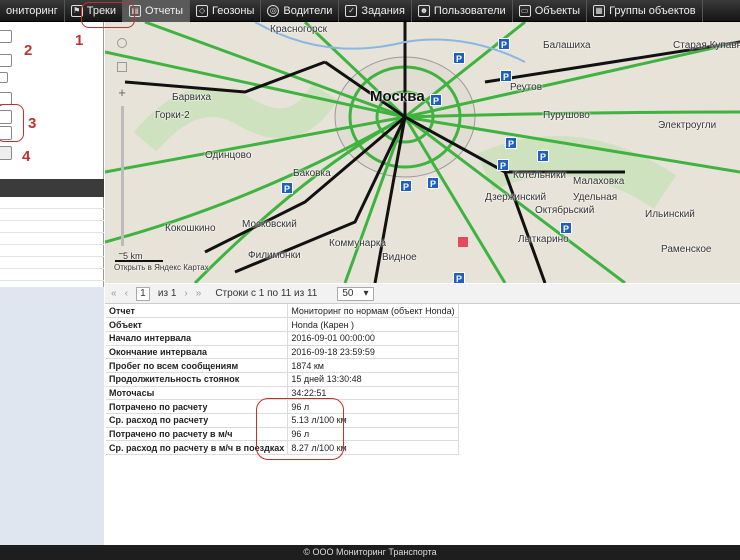  I want to click on nav-geozones-label: Геозоны, so click(233, 10).